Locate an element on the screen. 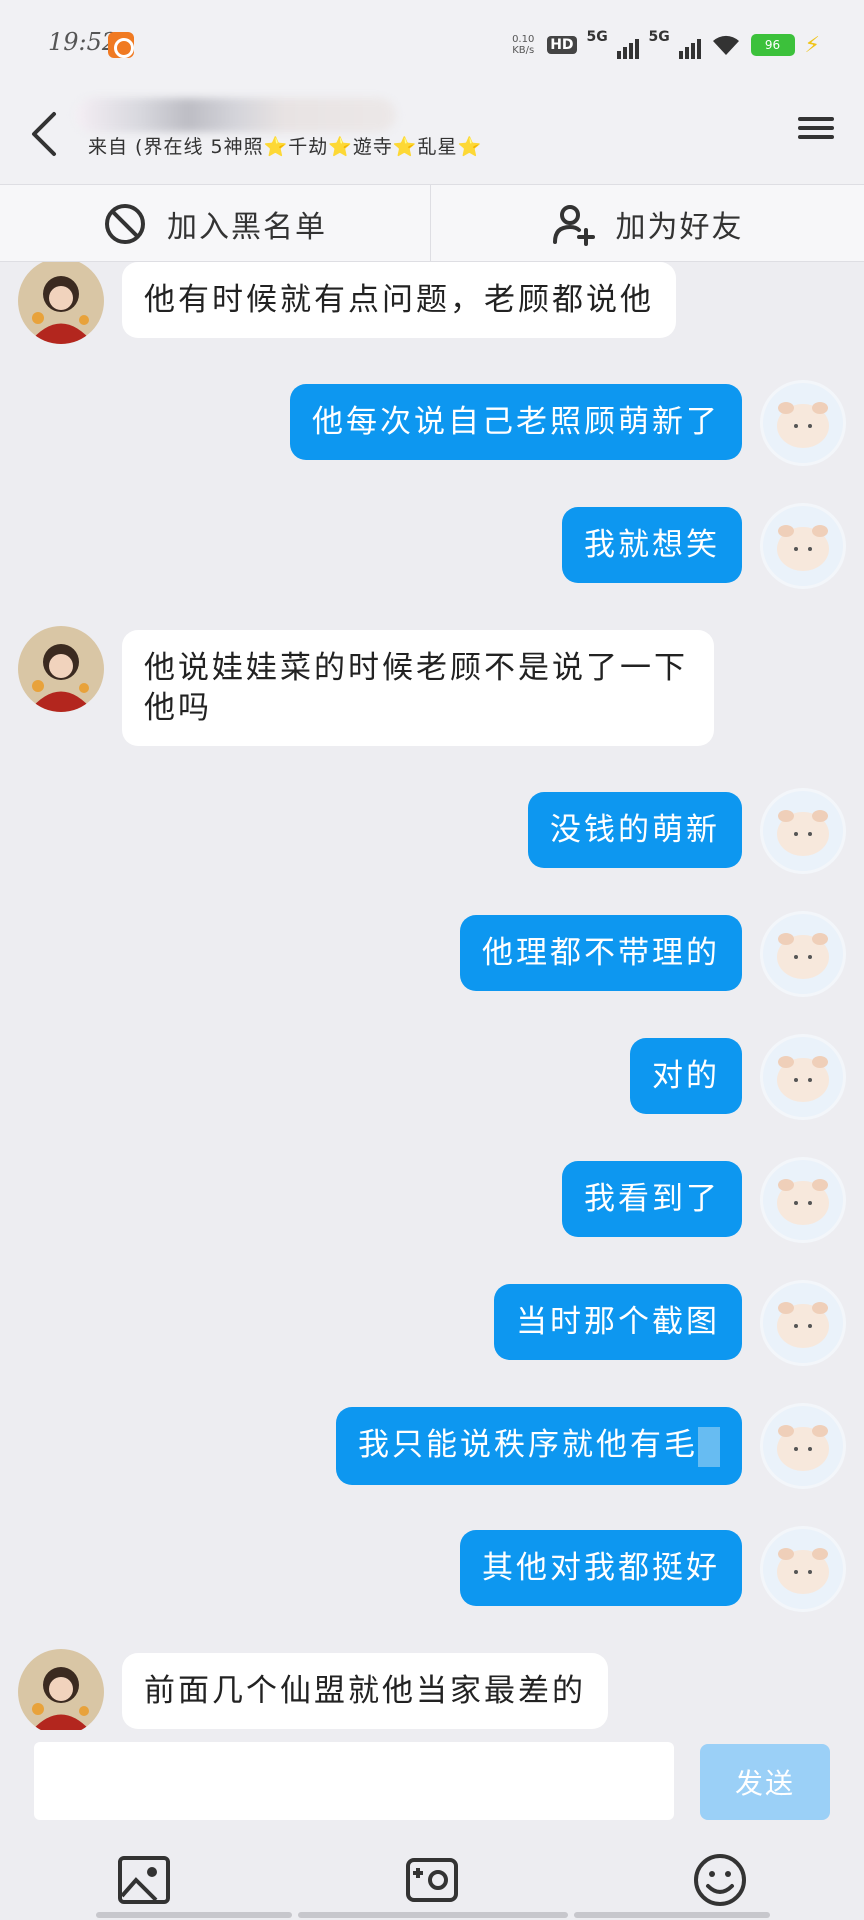 The image size is (864, 1920). back-icon is located at coordinates (46, 134).